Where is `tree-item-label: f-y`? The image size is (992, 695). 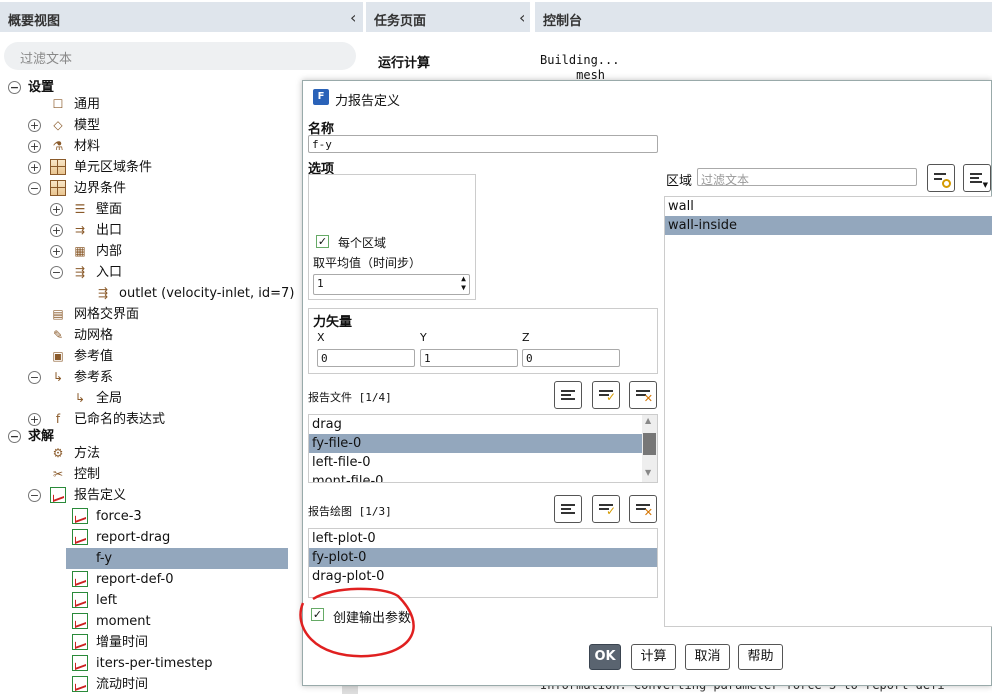 tree-item-label: f-y is located at coordinates (177, 558).